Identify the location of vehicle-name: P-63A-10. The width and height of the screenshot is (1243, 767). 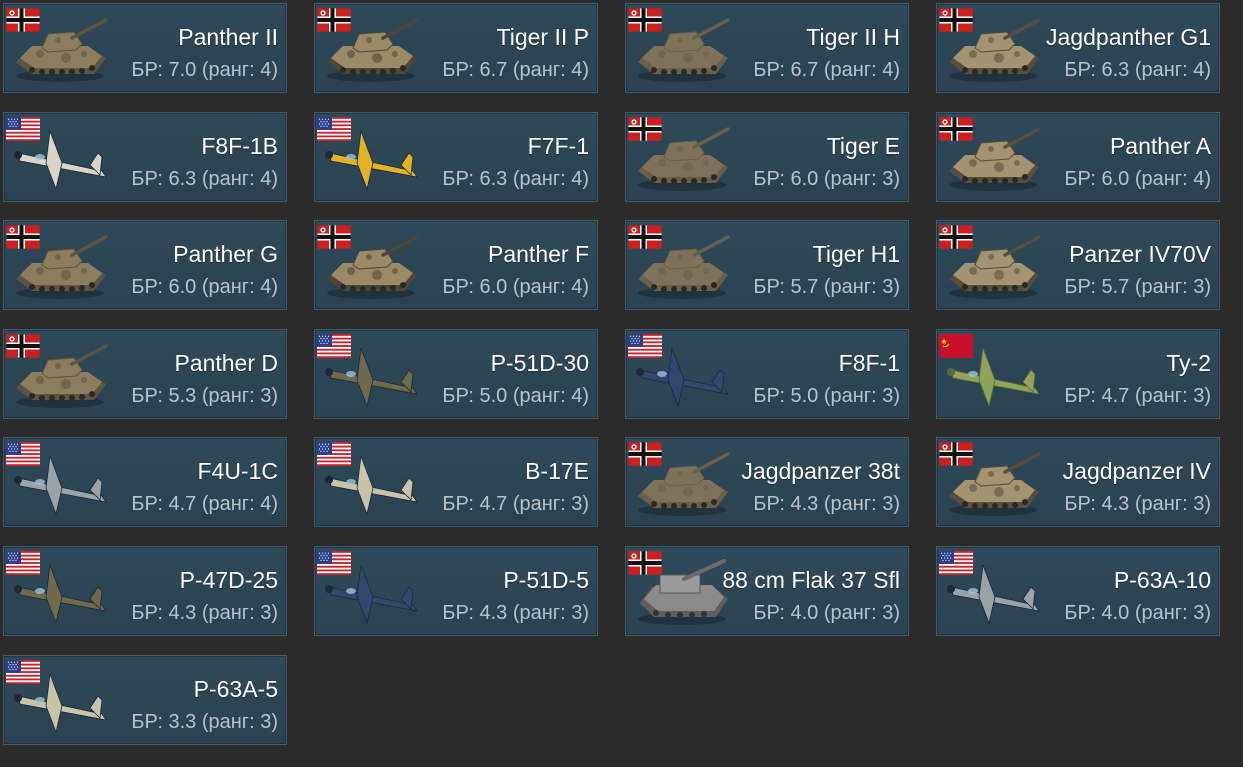
(1162, 579).